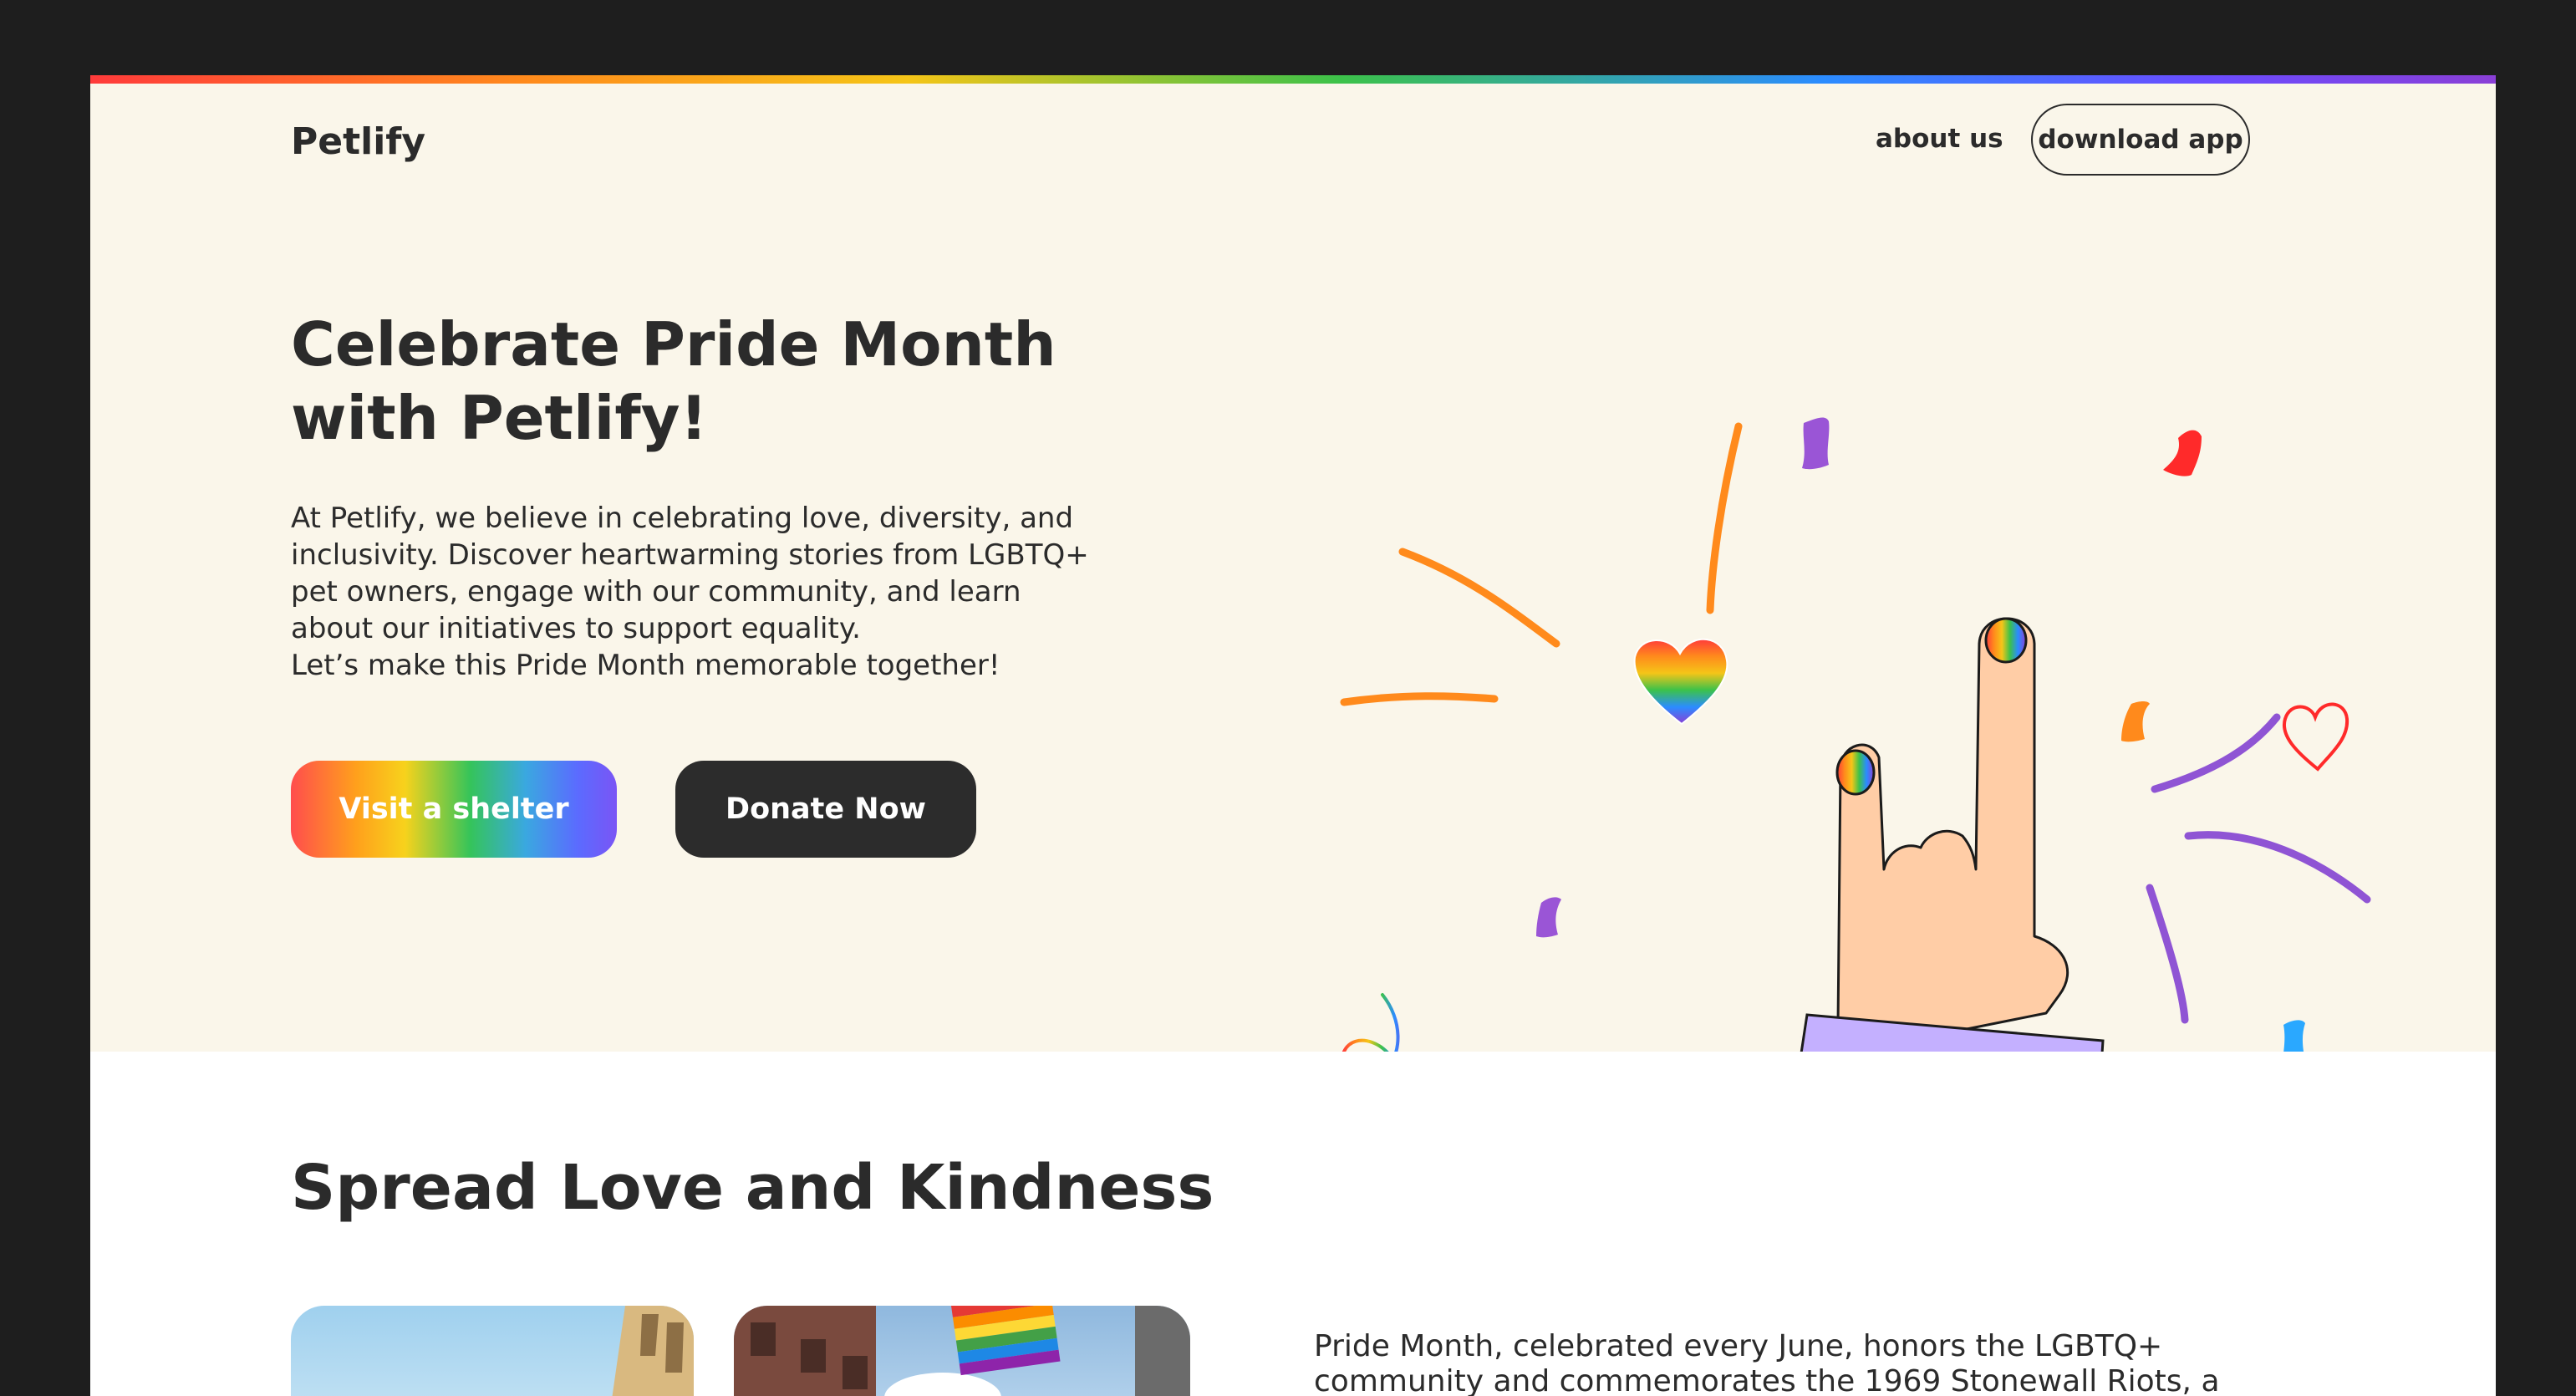  I want to click on hero-title-line: Celebrate Pride Month, so click(673, 344).